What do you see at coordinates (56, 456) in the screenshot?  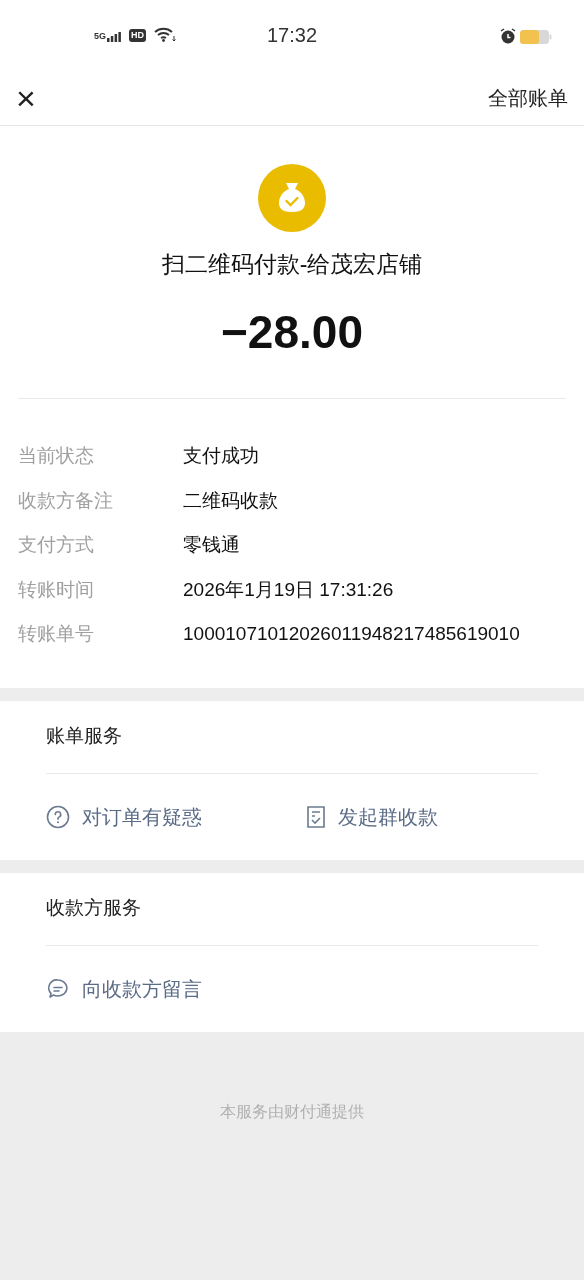 I see `detail-label: 当前状态` at bounding box center [56, 456].